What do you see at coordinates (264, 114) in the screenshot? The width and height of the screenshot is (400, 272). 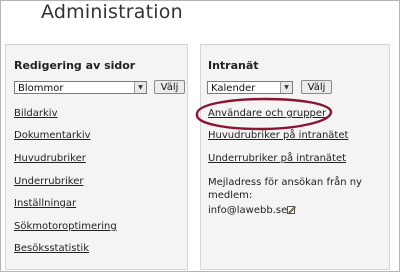 I see `highlight-annotation` at bounding box center [264, 114].